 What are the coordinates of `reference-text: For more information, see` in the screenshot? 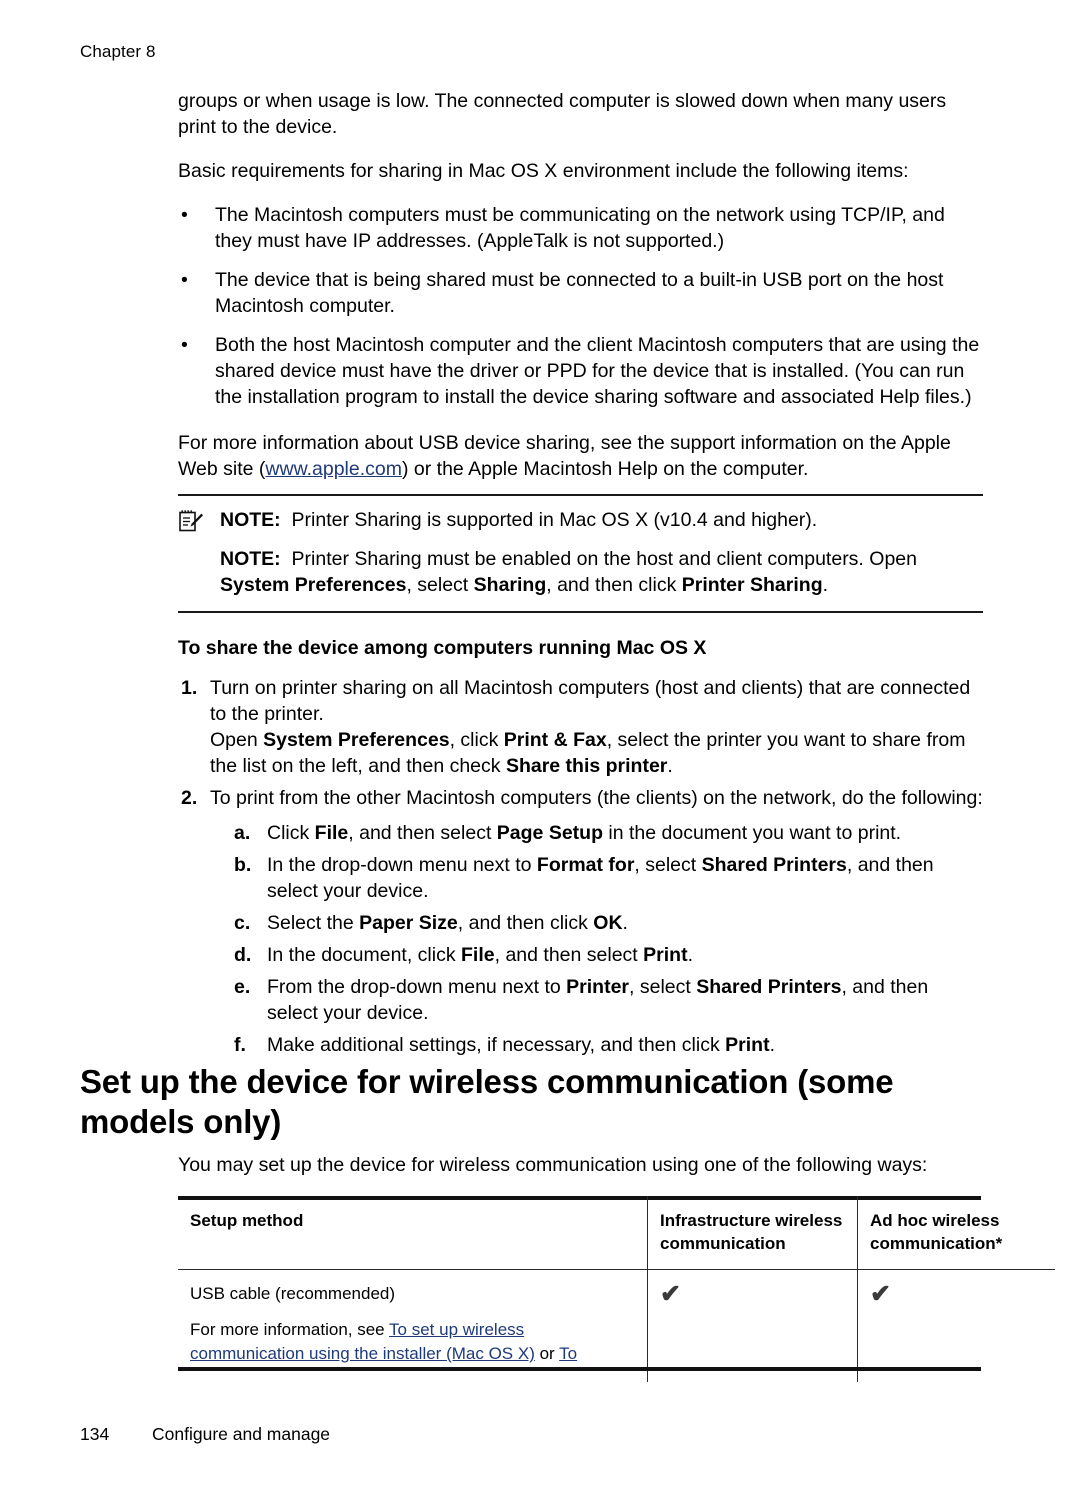 It's located at (290, 1329).